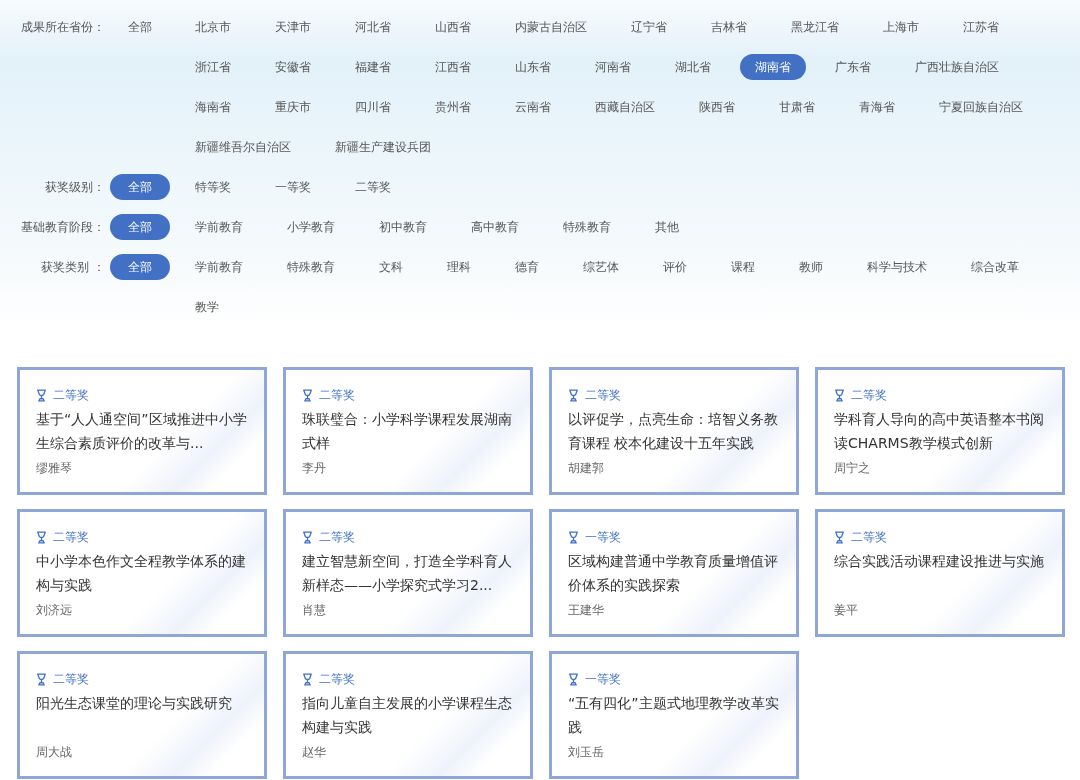  I want to click on filter-option: 其他, so click(667, 227).